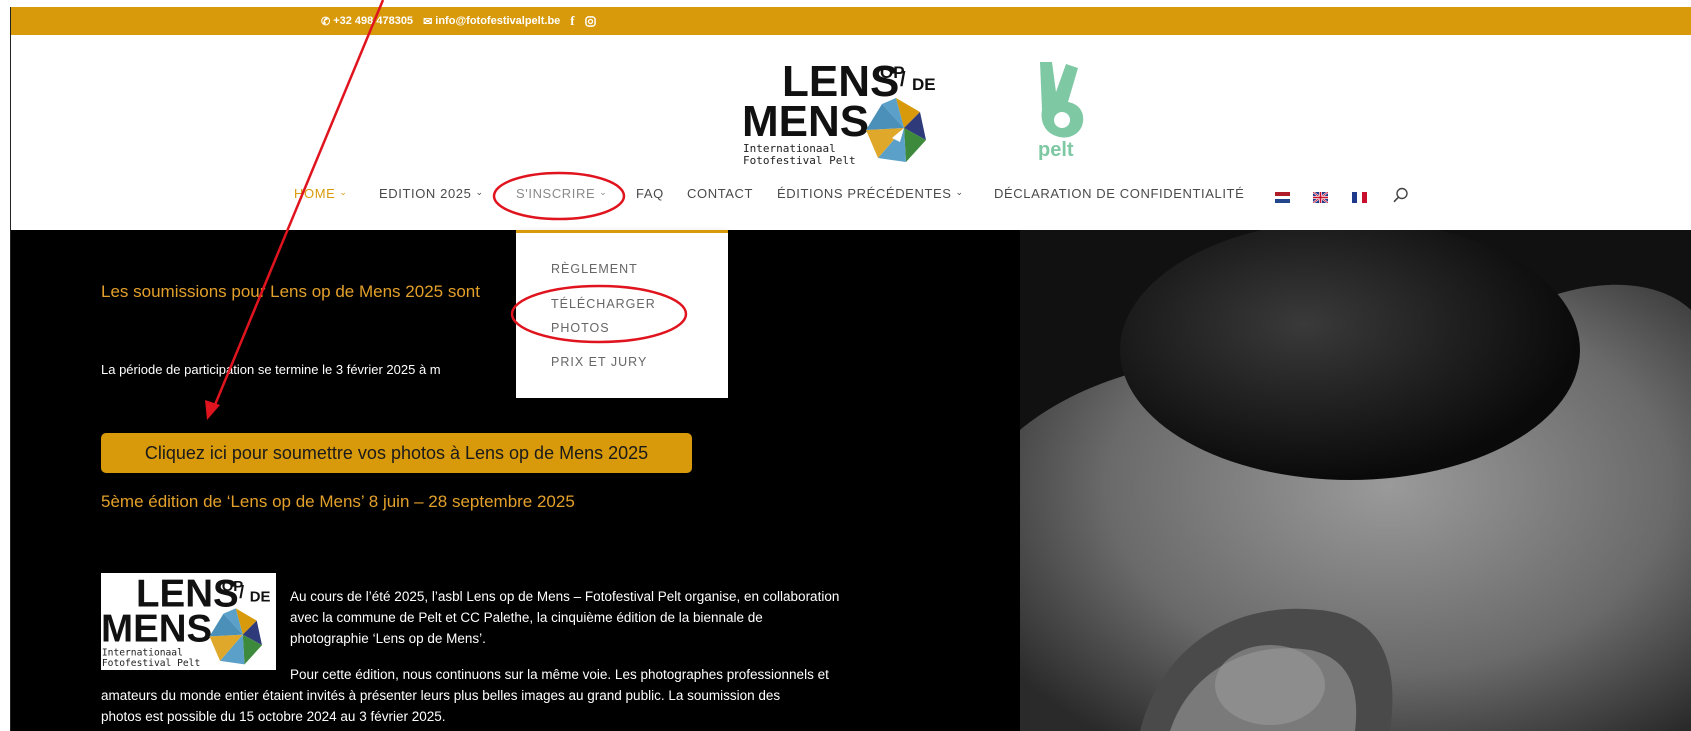 This screenshot has width=1691, height=731. Describe the element at coordinates (572, 21) in the screenshot. I see `facebook-icon: f` at that location.